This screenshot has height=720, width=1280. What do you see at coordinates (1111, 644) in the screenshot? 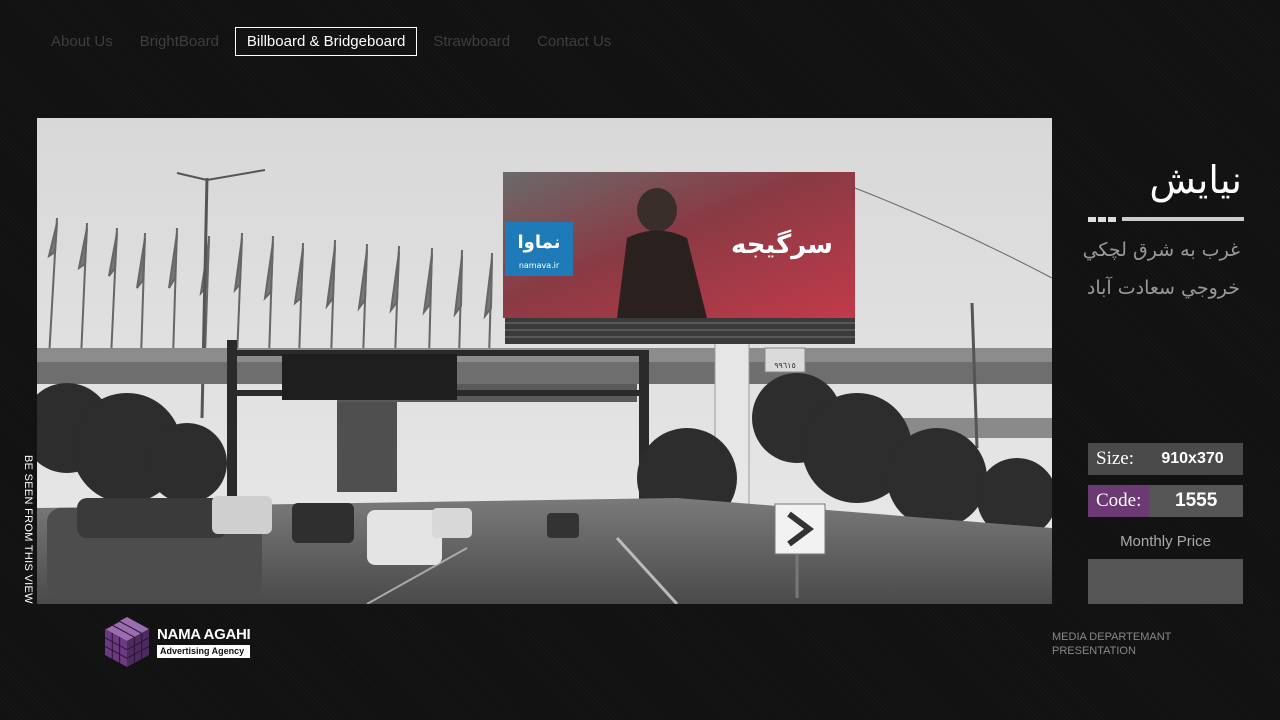
I see `footer-note: MEDIA DEPARTEMANT PRESENTATION` at bounding box center [1111, 644].